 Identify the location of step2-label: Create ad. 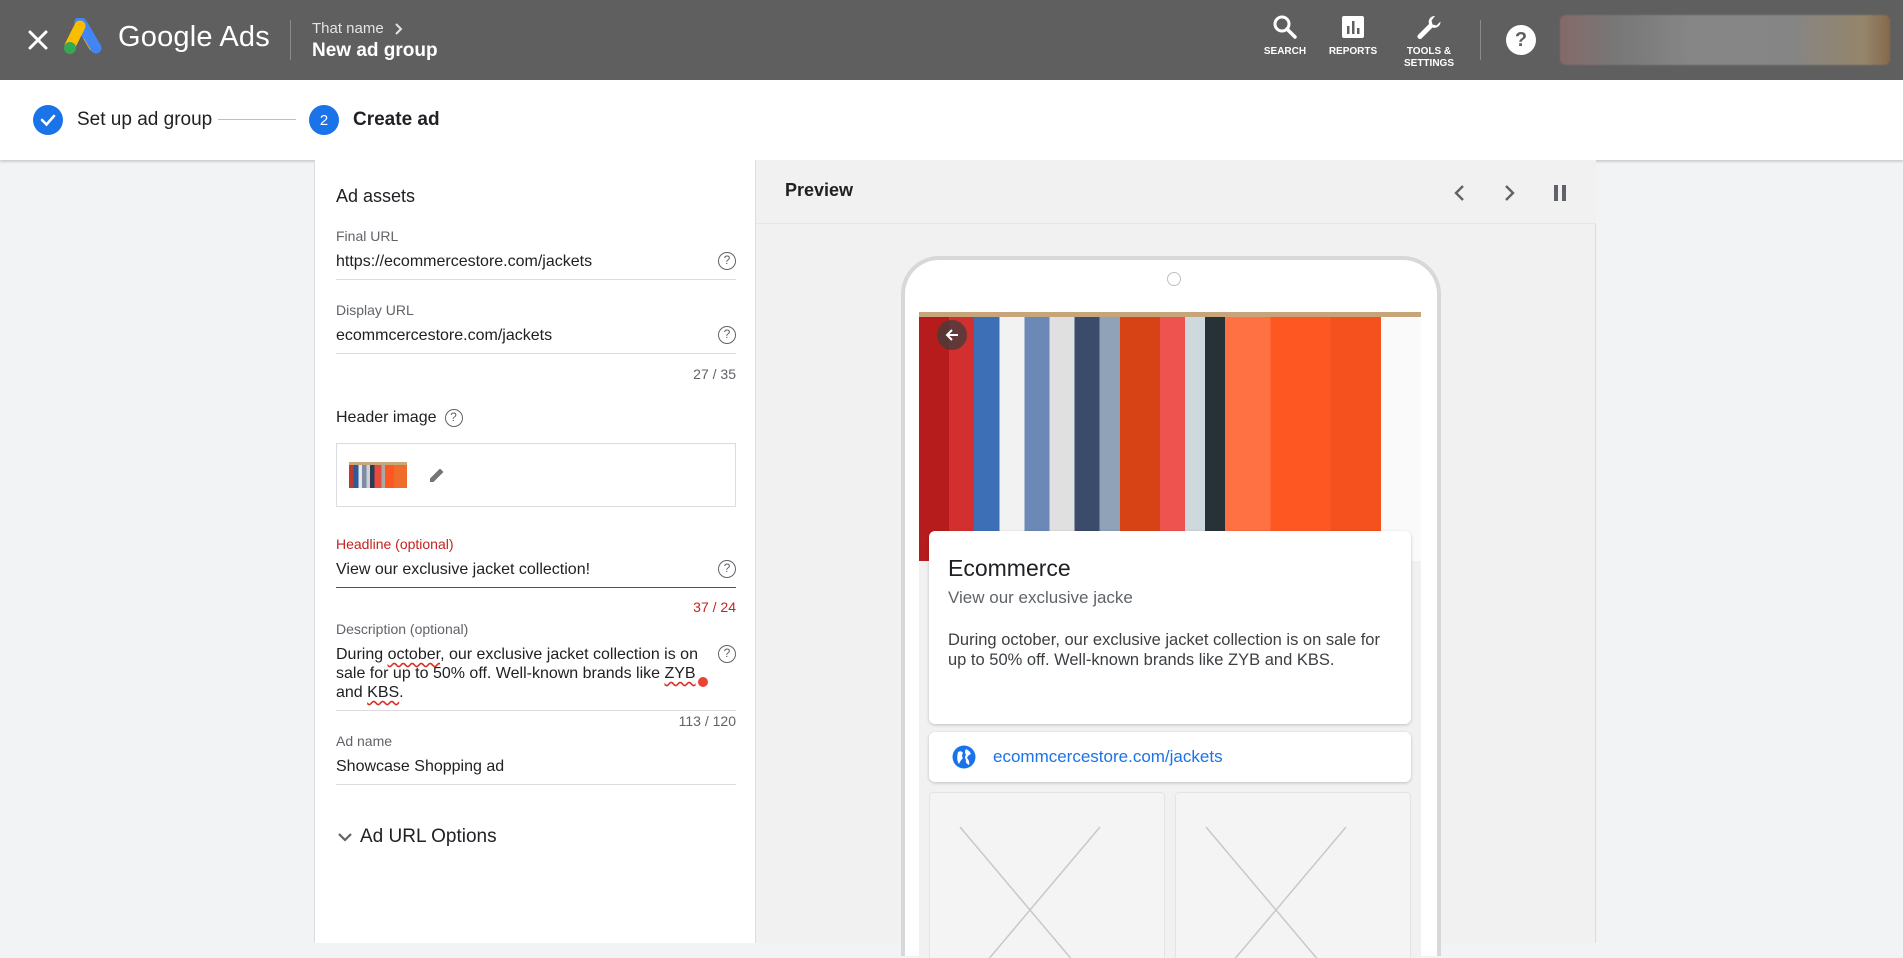
(396, 119).